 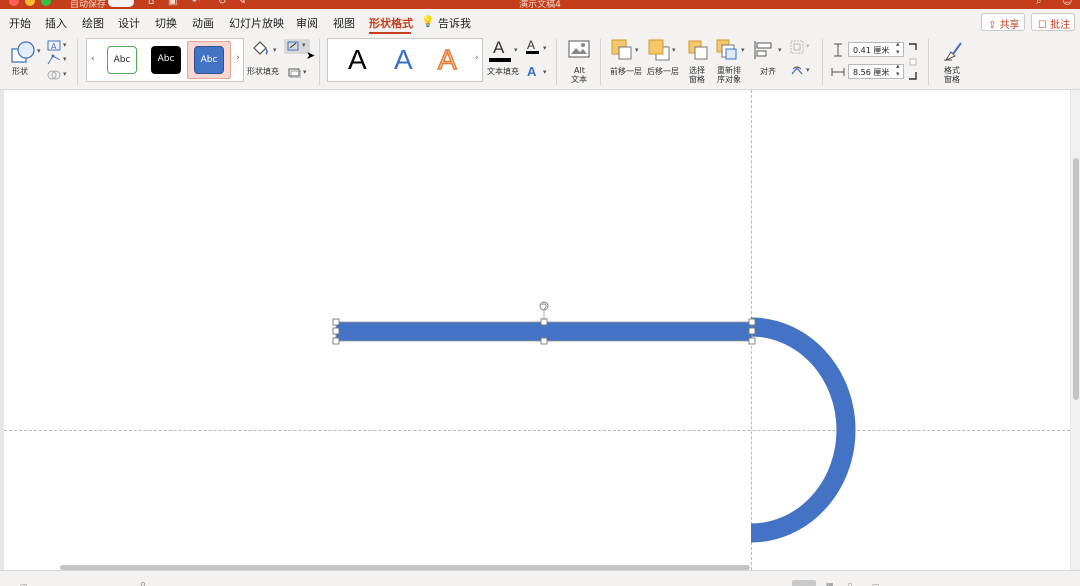 I want to click on wordart-blue: A, so click(x=403, y=60).